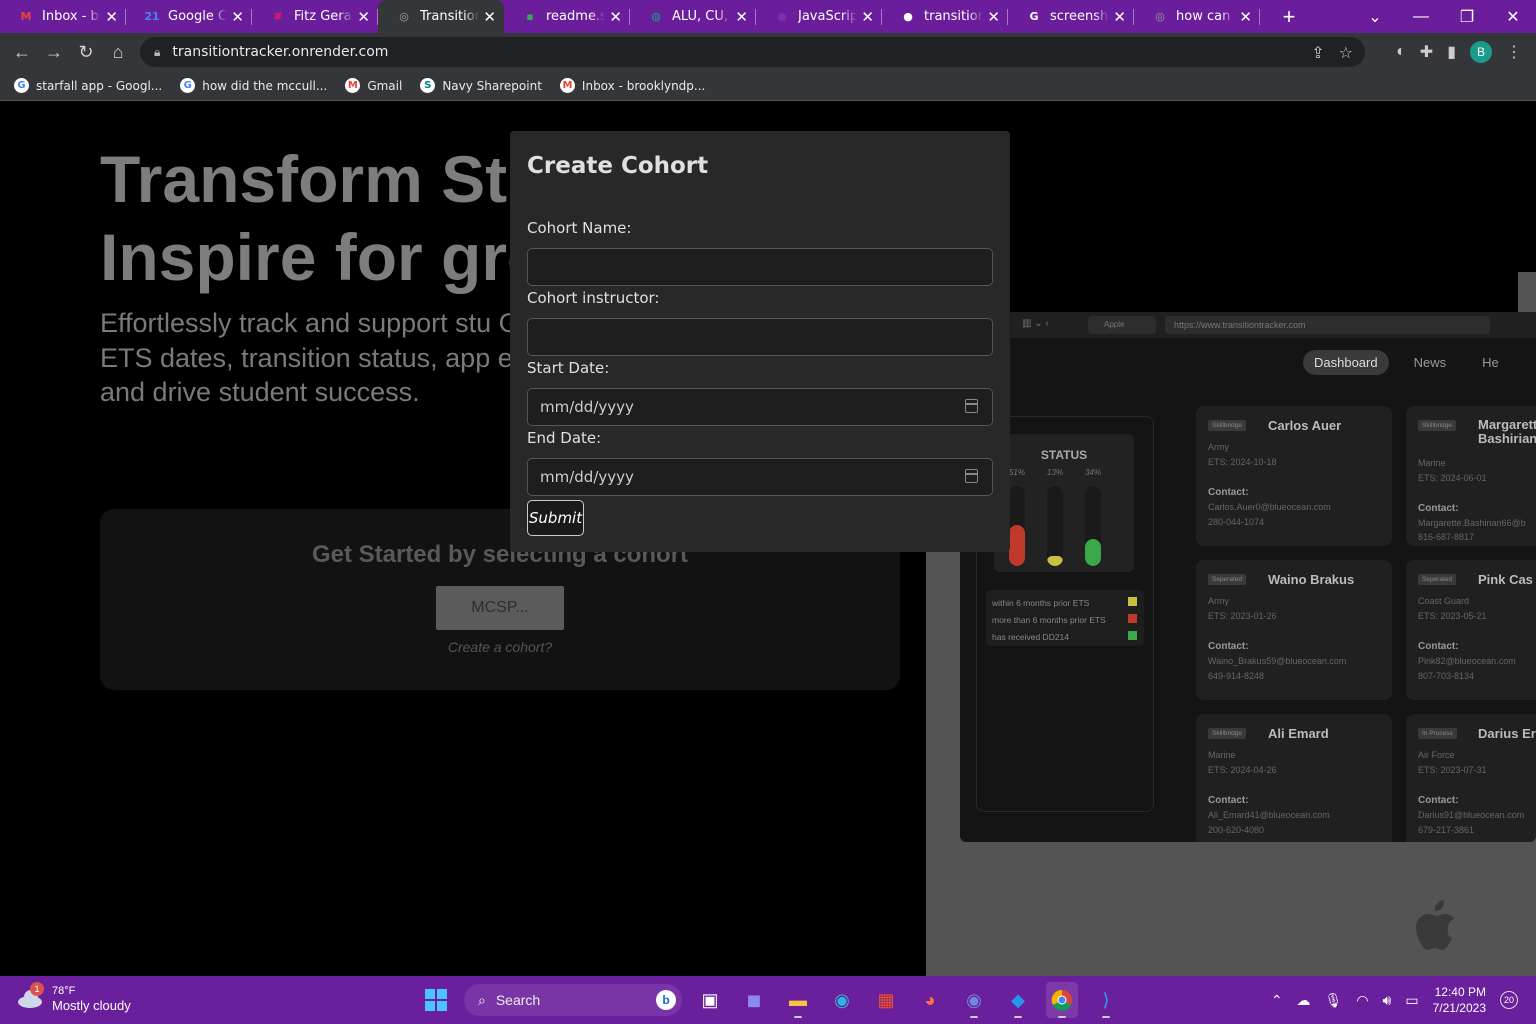 The image size is (1536, 1024). What do you see at coordinates (1467, 17) in the screenshot?
I see `restore-icon: ❐` at bounding box center [1467, 17].